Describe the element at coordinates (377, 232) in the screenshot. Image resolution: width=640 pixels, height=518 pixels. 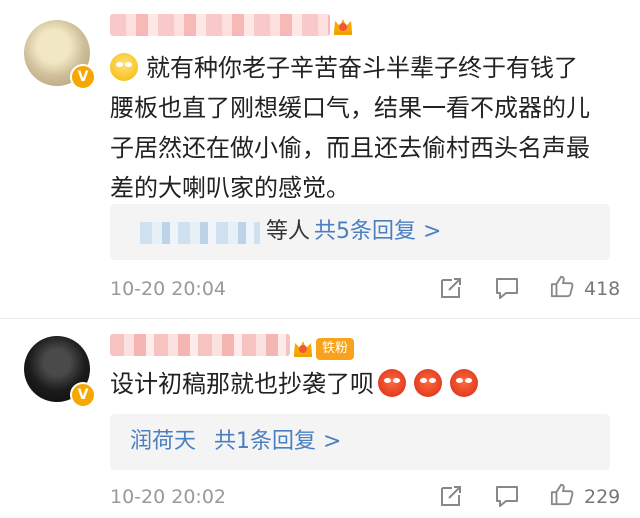
I see `view-replies-link: 共5条回复 >` at that location.